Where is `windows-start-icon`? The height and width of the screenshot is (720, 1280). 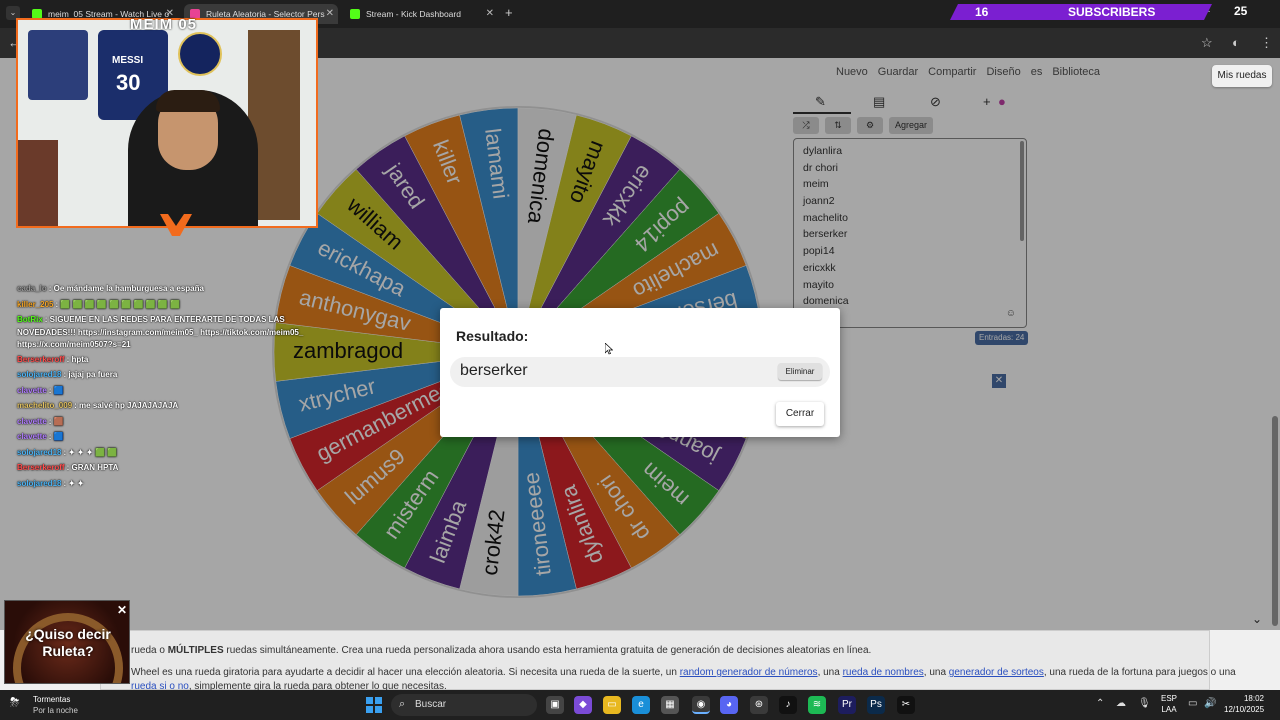 windows-start-icon is located at coordinates (374, 705).